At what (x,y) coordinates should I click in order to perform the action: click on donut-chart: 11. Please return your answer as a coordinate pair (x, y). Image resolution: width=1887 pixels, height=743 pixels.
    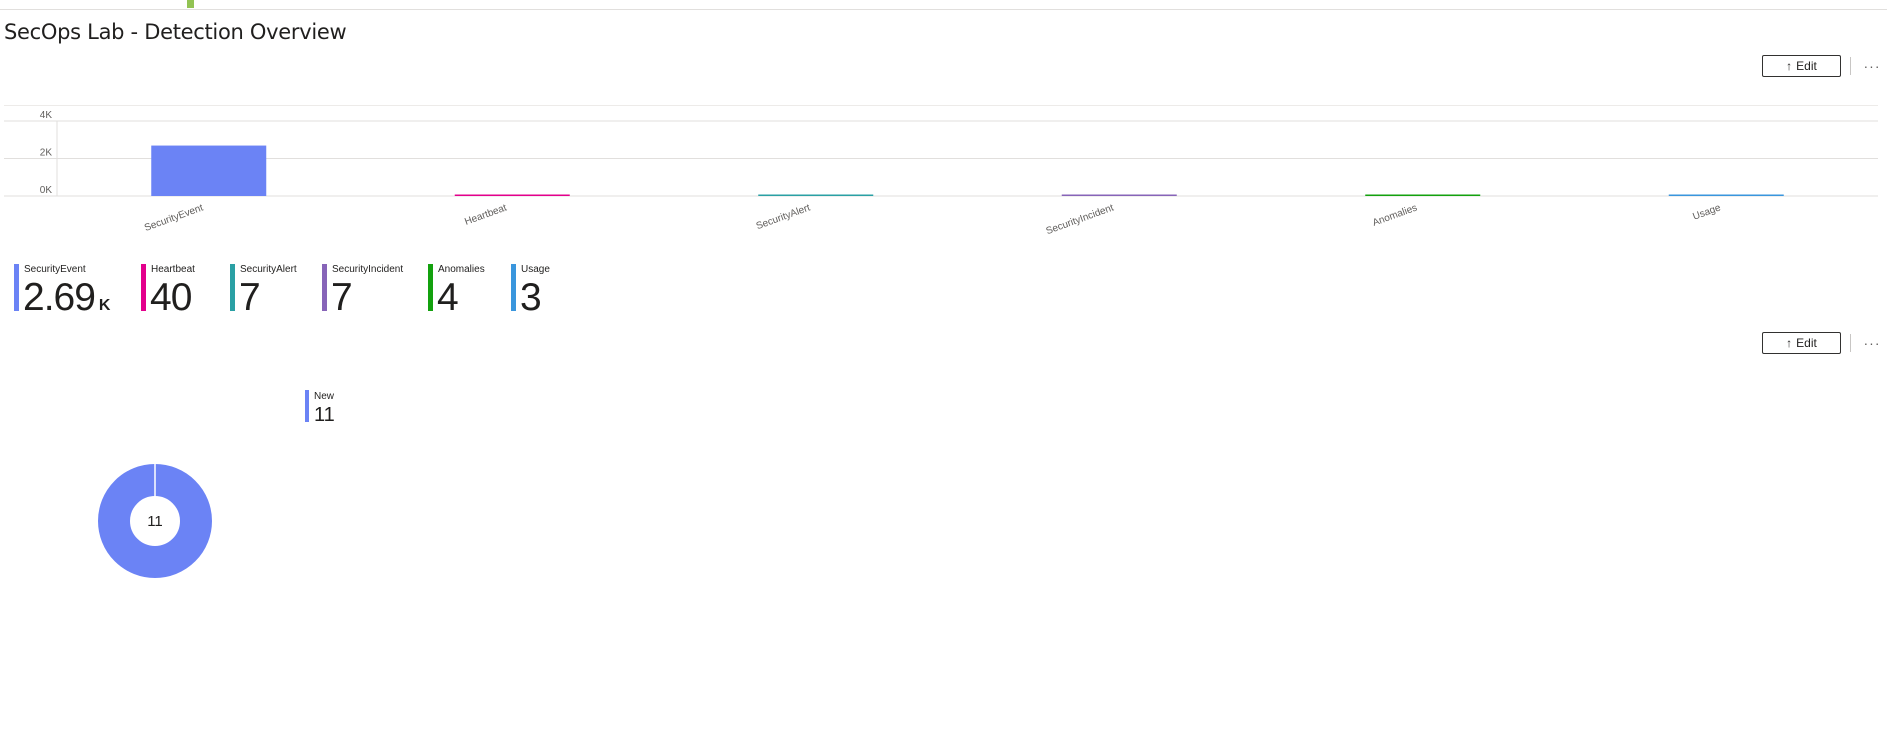
    Looking at the image, I should click on (155, 520).